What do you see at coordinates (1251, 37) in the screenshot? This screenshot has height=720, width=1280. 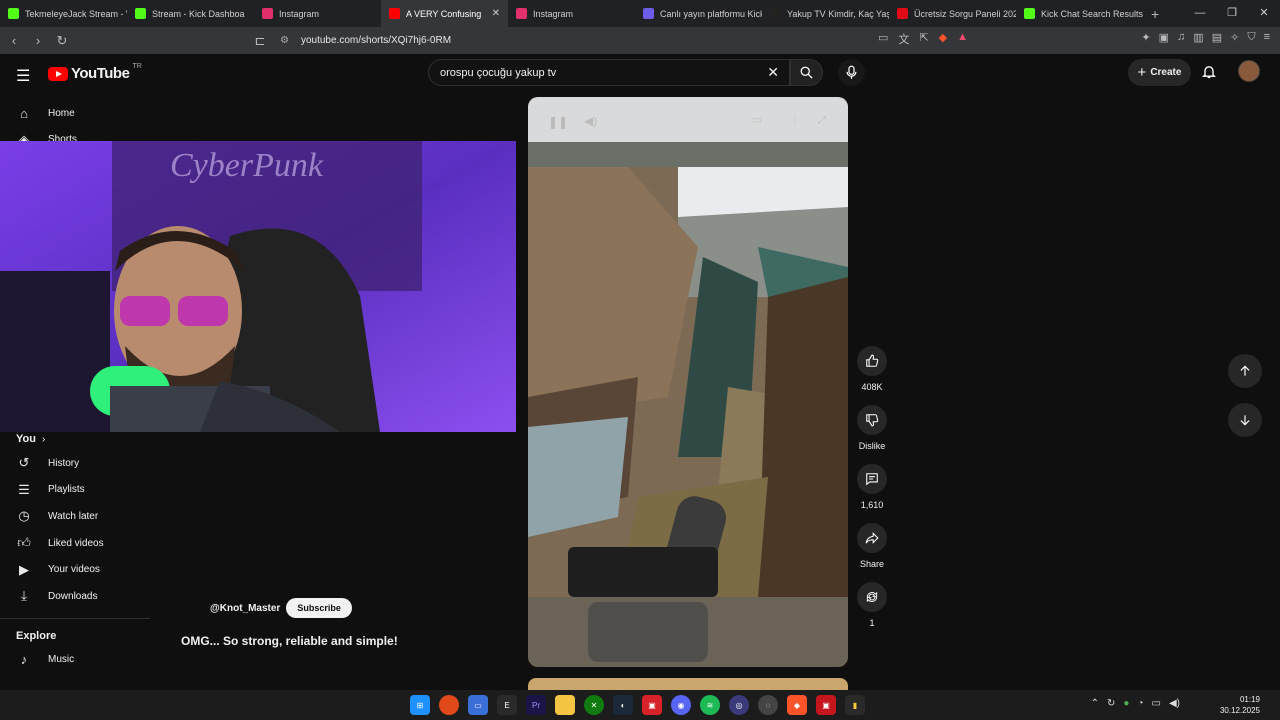 I see `vpn-icon: ⛉` at bounding box center [1251, 37].